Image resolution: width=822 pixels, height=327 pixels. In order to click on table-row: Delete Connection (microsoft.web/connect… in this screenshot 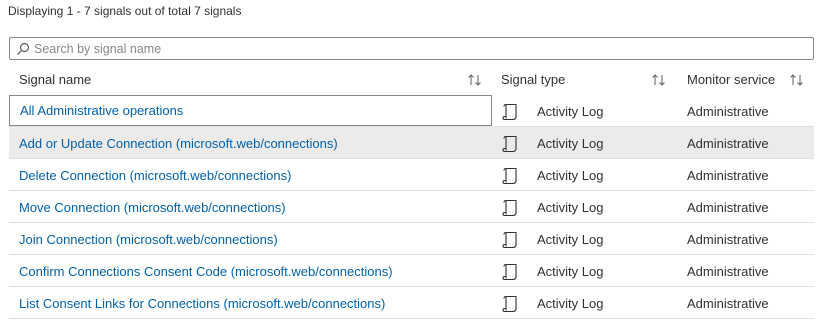, I will do `click(411, 175)`.